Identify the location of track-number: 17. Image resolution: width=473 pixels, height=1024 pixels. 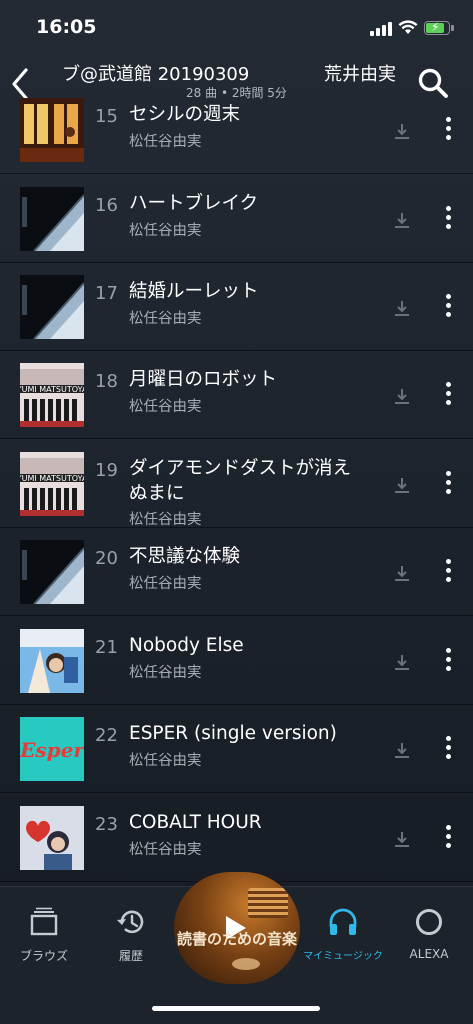
(106, 293).